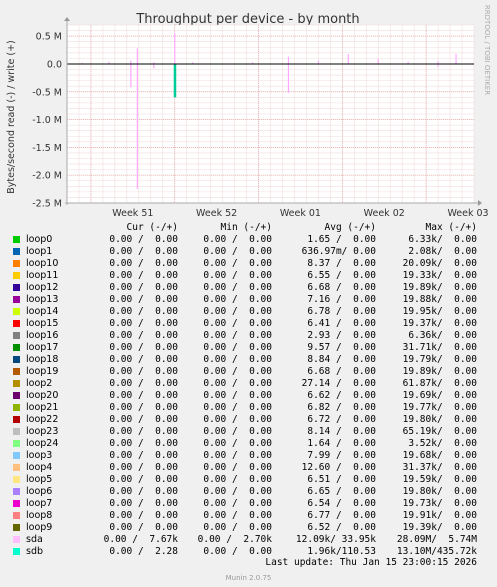  What do you see at coordinates (335, 539) in the screenshot?
I see `legend-avg-value: 12.09k/ 33.95k` at bounding box center [335, 539].